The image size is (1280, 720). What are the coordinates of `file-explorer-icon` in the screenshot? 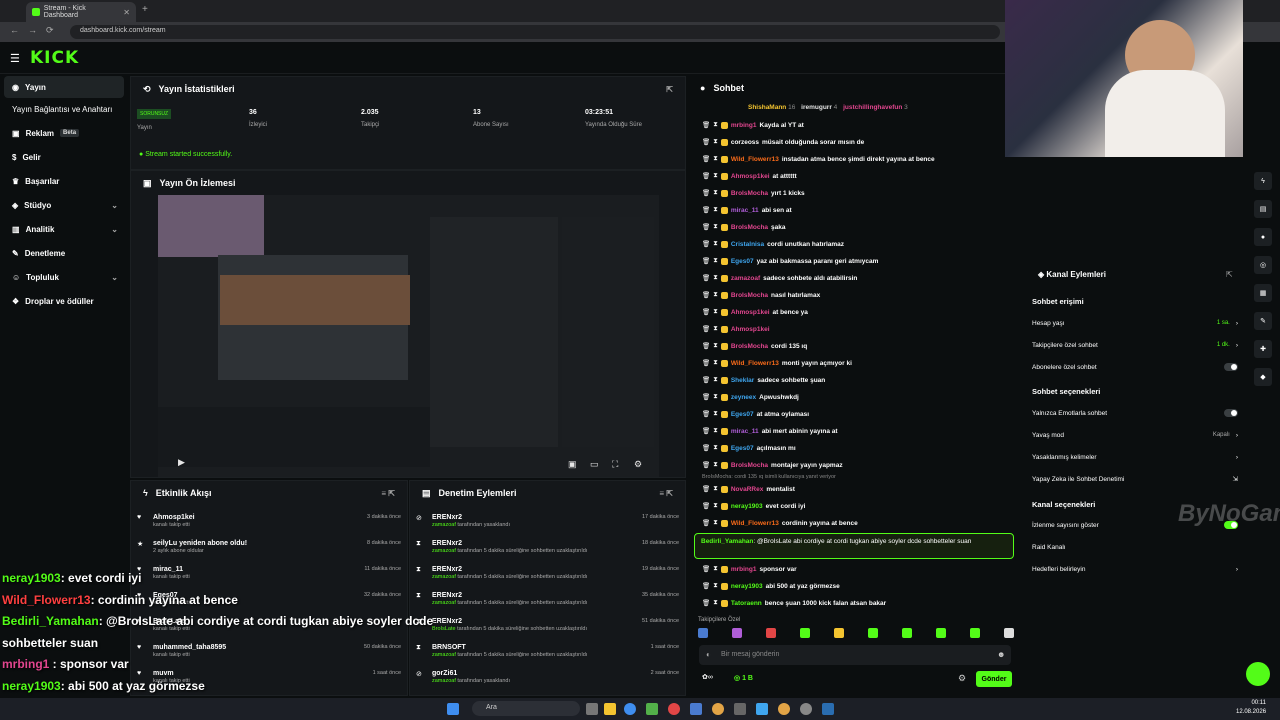 It's located at (610, 709).